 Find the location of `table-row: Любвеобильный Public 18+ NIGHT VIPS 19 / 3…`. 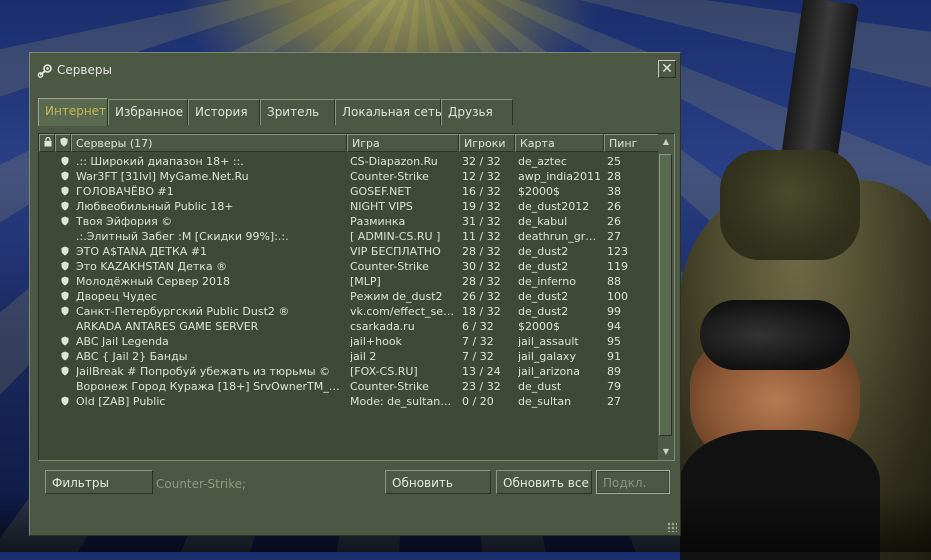

table-row: Любвеобильный Public 18+ NIGHT VIPS 19 / 3… is located at coordinates (348, 206).